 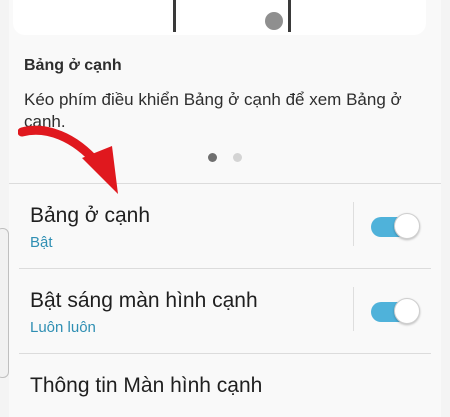 I want to click on edge-lighting-toggle, so click(x=395, y=310).